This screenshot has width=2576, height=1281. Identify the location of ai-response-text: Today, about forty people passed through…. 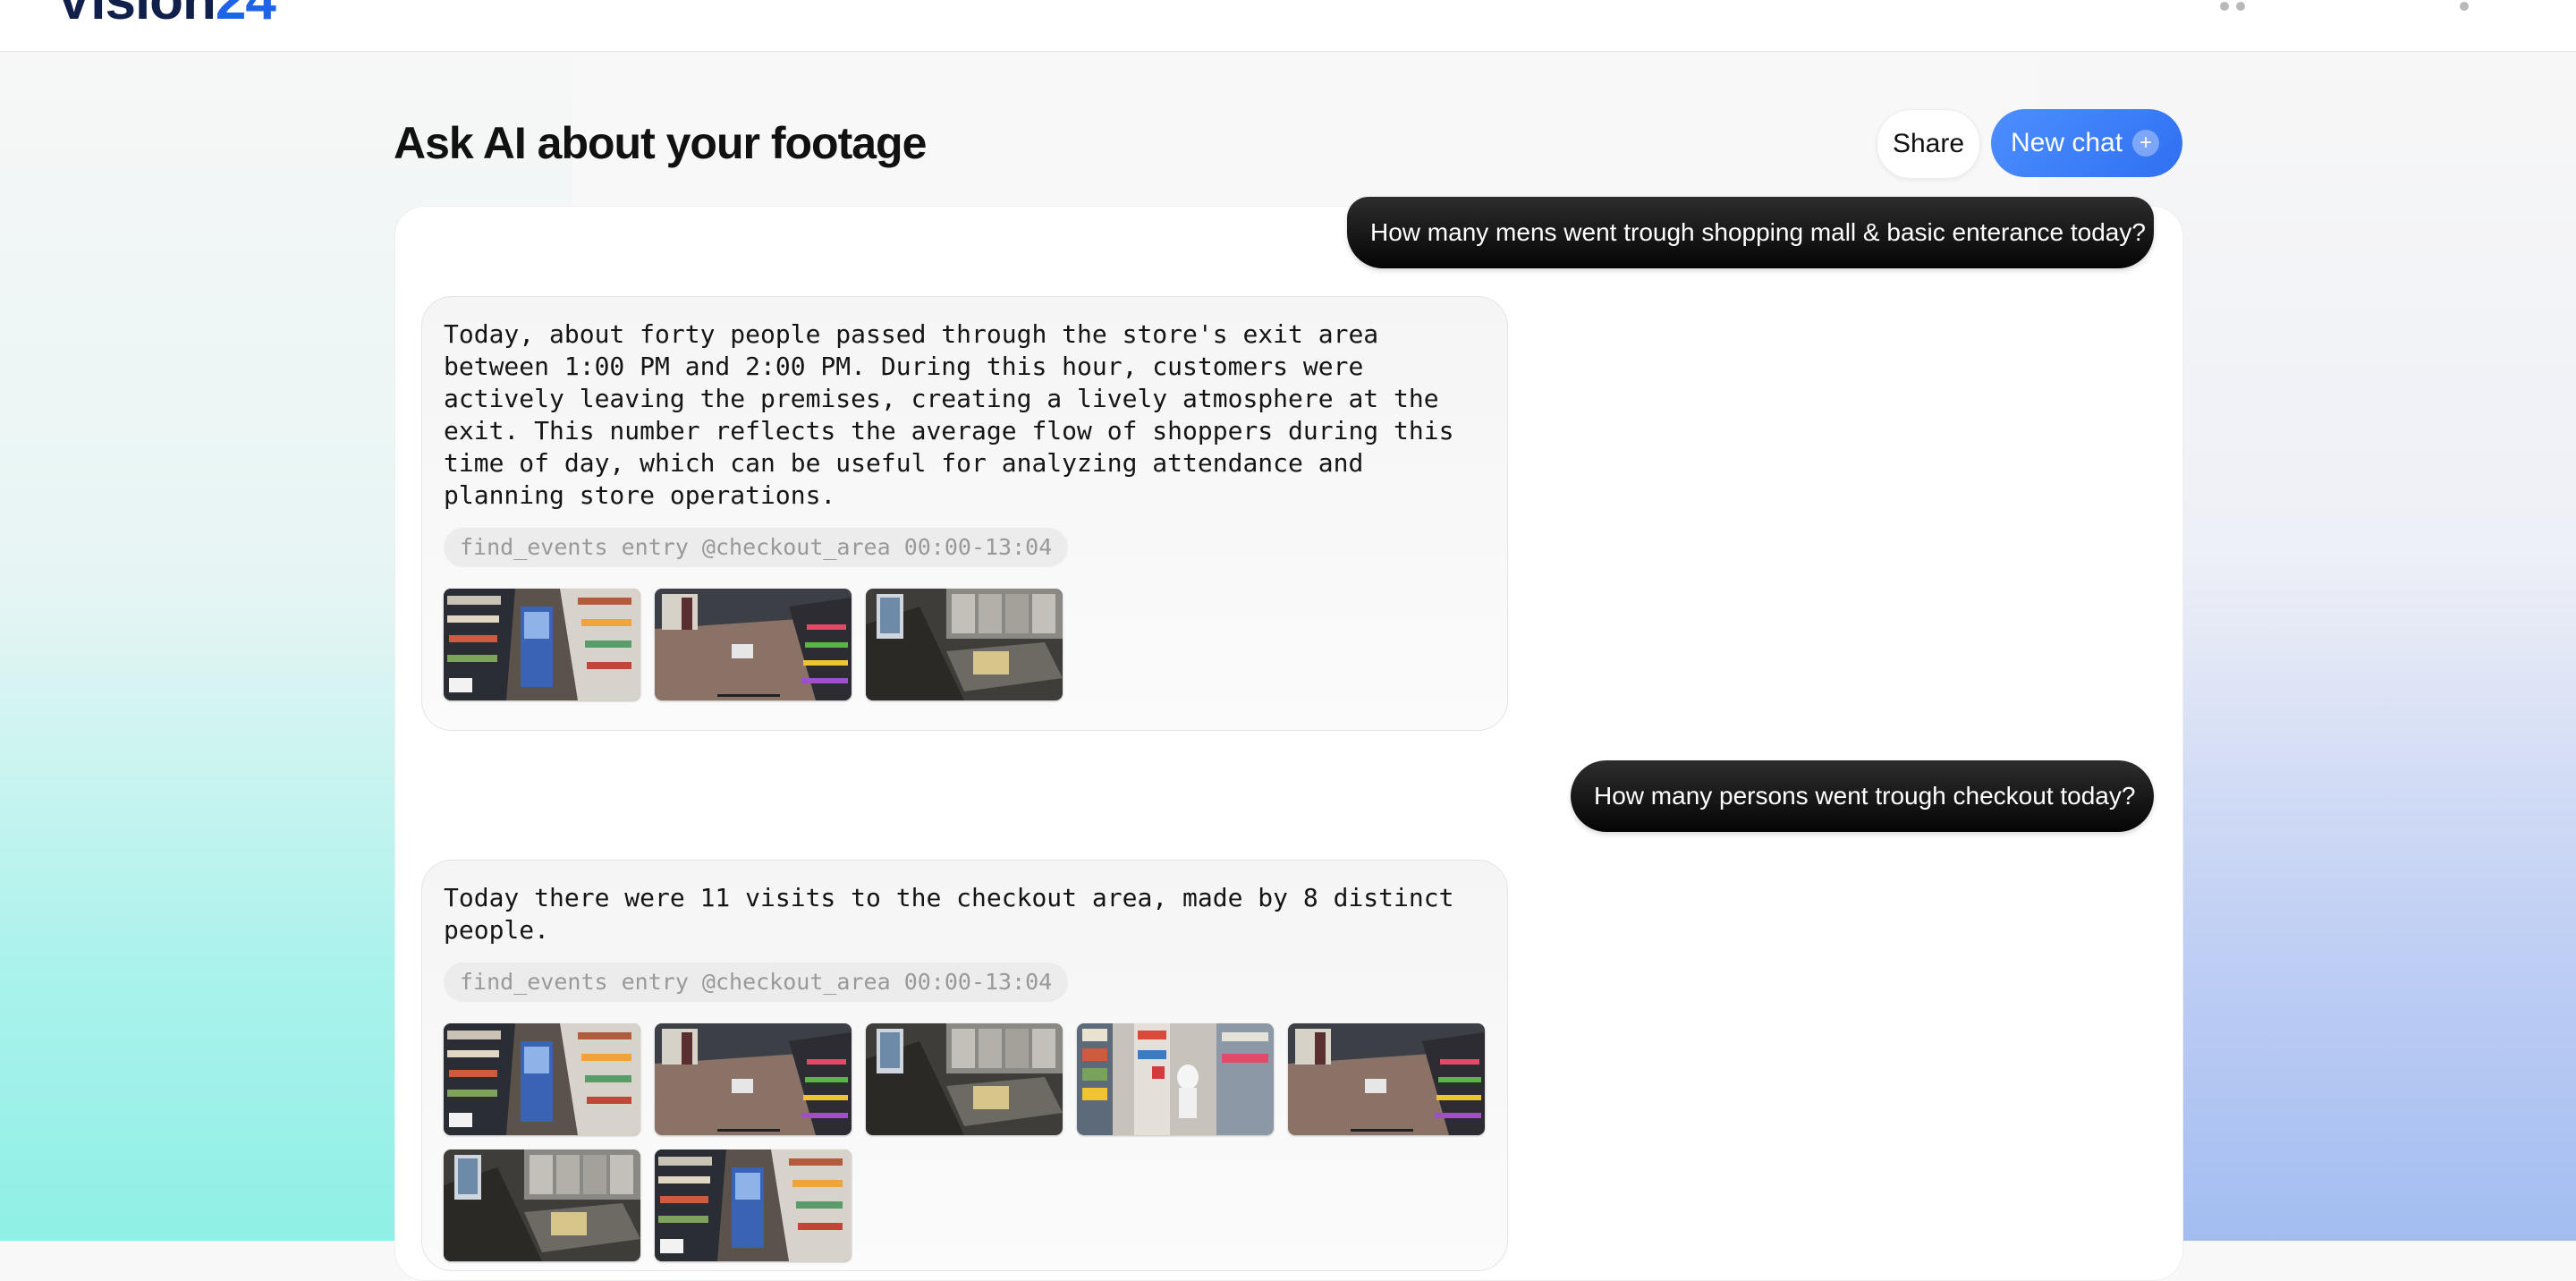
(957, 414).